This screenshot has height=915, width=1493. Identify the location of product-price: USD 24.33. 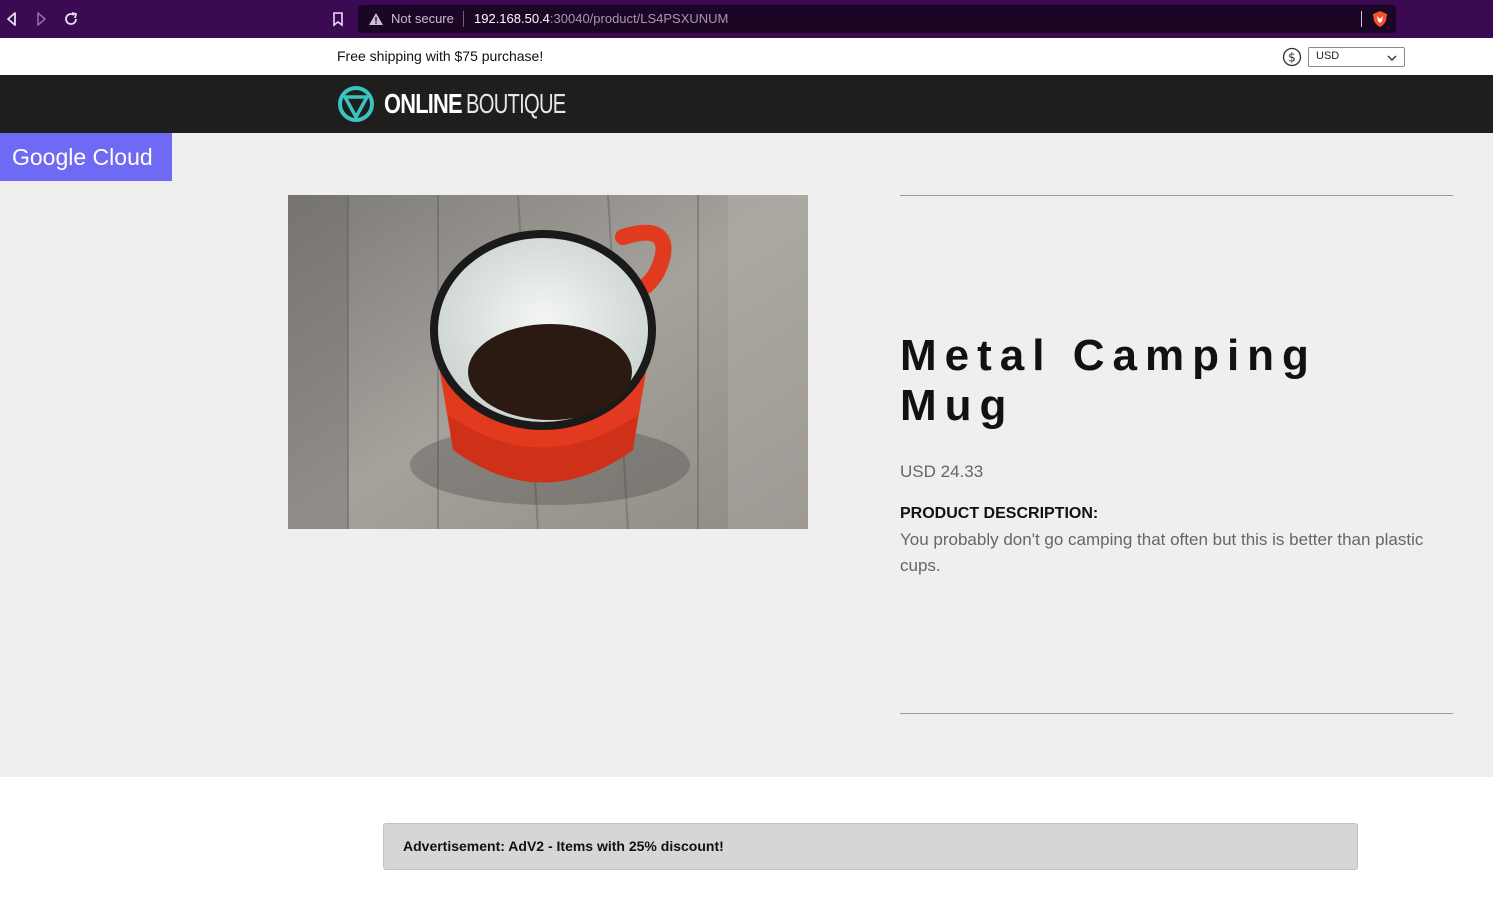
(942, 471).